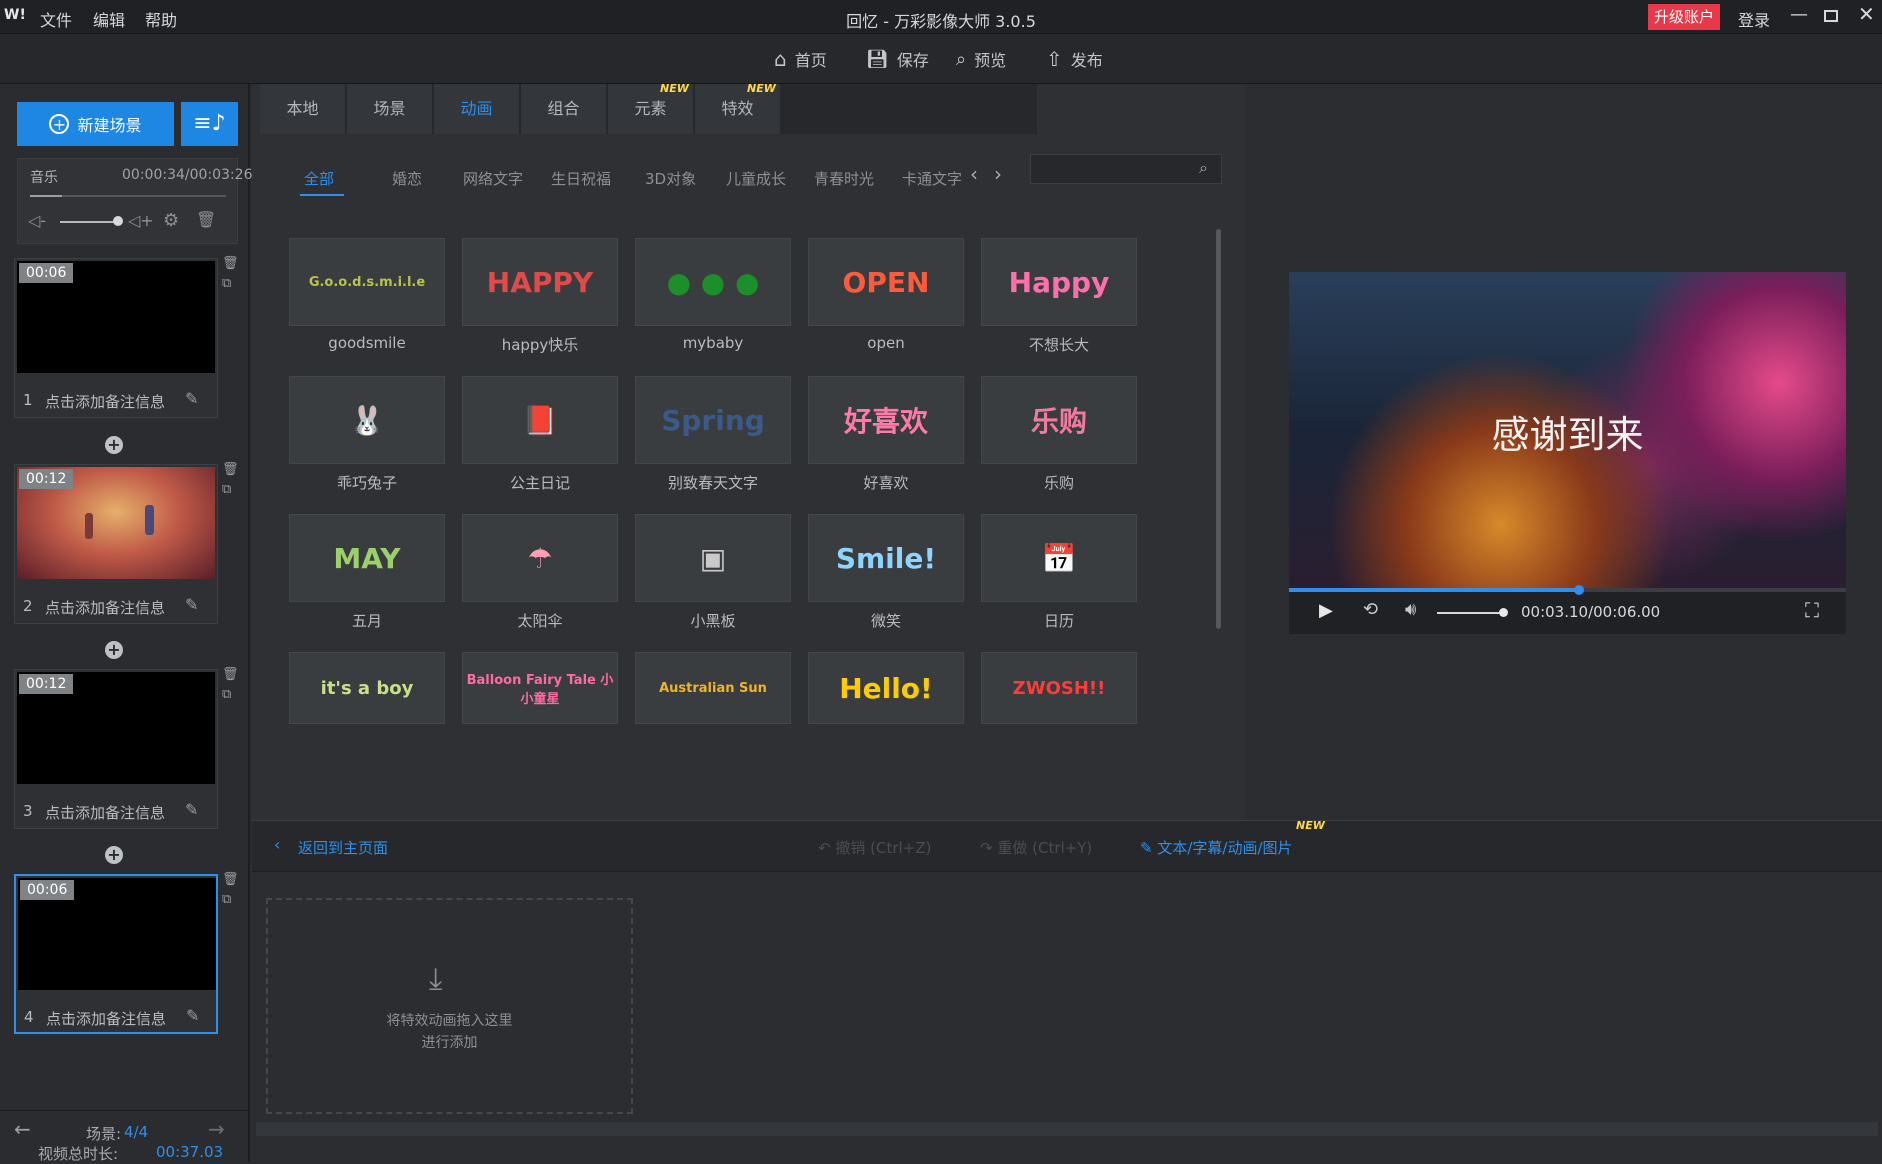 The image size is (1882, 1164). Describe the element at coordinates (844, 178) in the screenshot. I see `subtab-youth: 青春时光` at that location.